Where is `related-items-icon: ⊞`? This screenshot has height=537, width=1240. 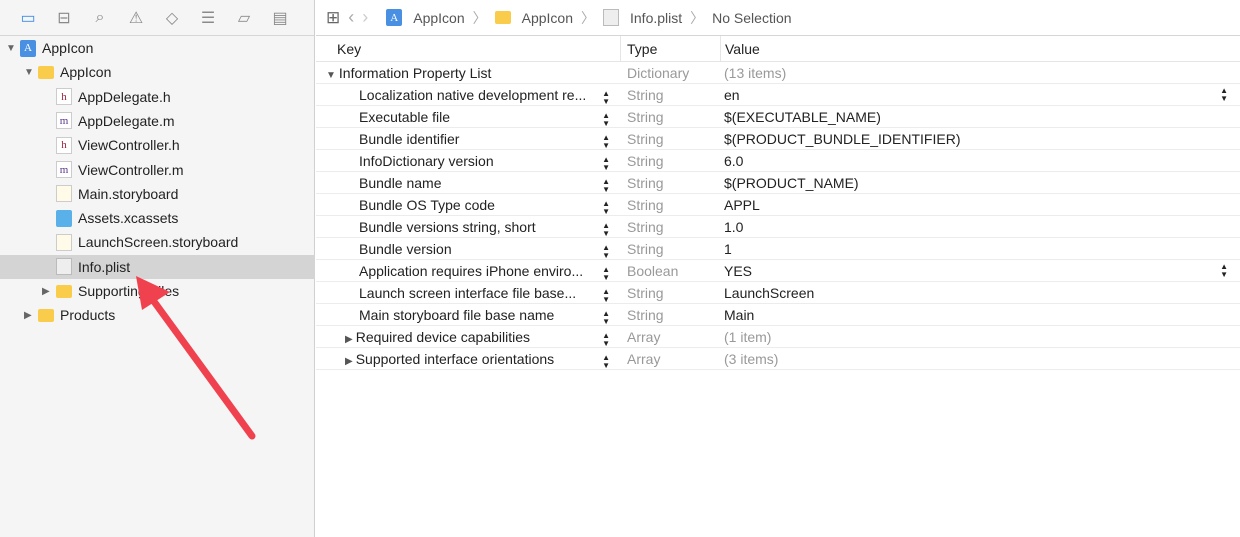
related-items-icon: ⊞ is located at coordinates (333, 18).